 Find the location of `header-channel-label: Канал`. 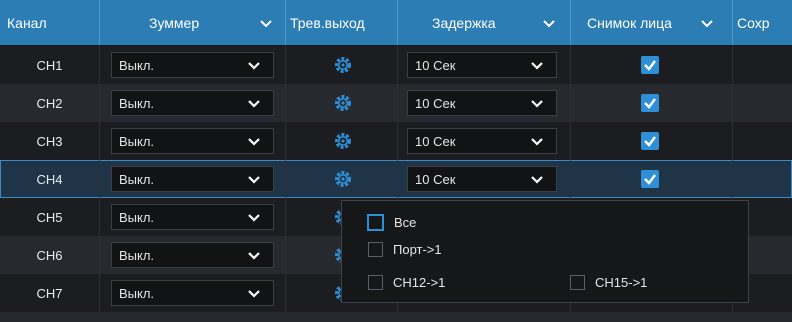

header-channel-label: Канал is located at coordinates (27, 22).